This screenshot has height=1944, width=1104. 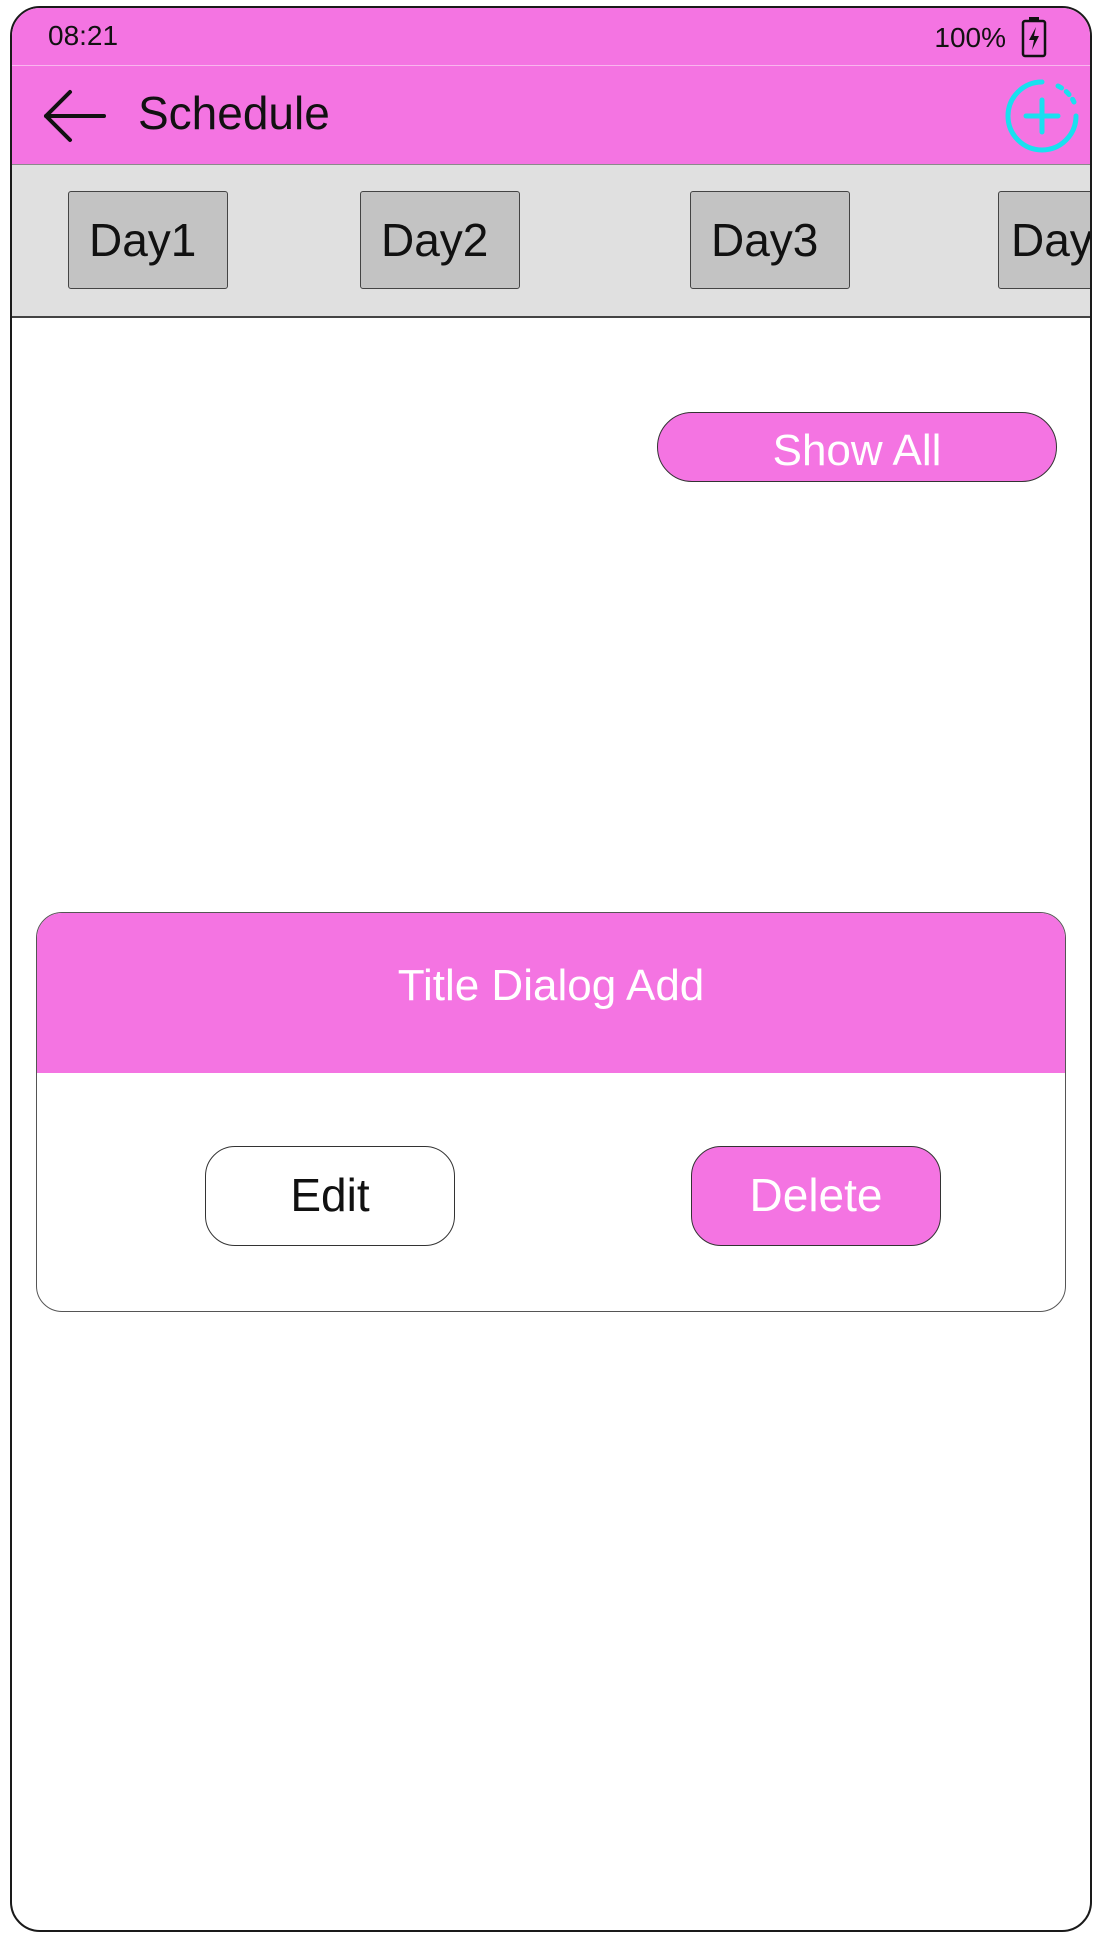 What do you see at coordinates (1042, 116) in the screenshot?
I see `add-circle-icon` at bounding box center [1042, 116].